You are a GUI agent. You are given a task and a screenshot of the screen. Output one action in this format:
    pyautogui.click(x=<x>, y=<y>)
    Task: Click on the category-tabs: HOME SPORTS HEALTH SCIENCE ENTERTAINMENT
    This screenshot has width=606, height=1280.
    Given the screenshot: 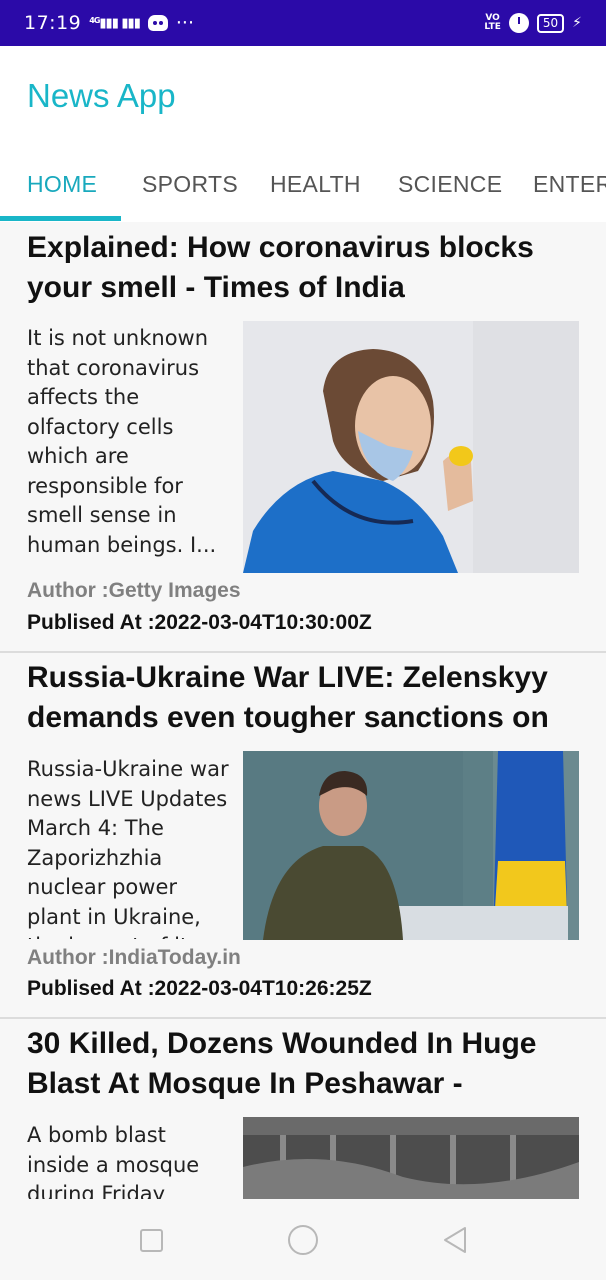 What is the action you would take?
    pyautogui.click(x=303, y=185)
    